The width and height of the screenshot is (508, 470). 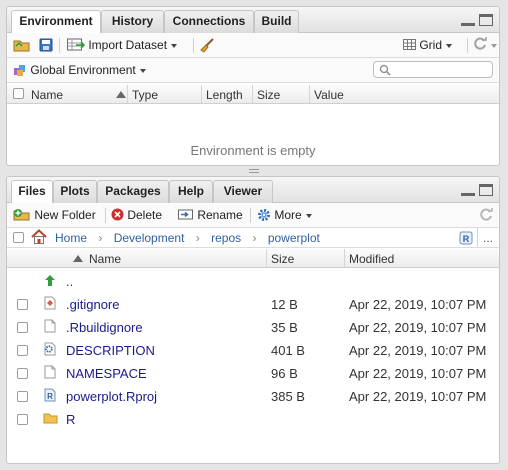 What do you see at coordinates (253, 419) in the screenshot?
I see `file-row: R` at bounding box center [253, 419].